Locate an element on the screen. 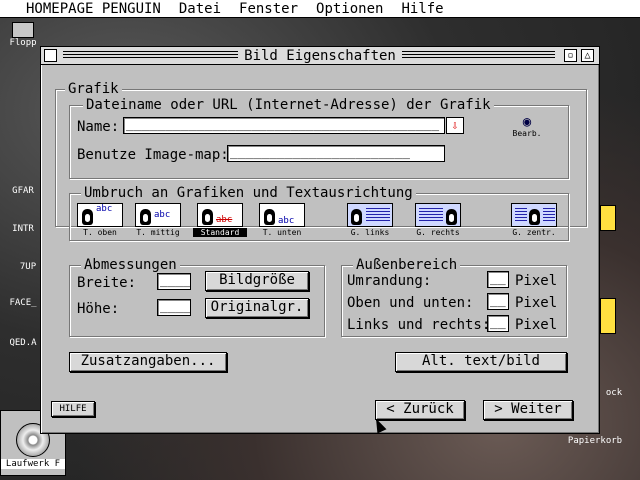 The width and height of the screenshot is (640, 480). alt-text-bild-button: Alt. text/bild is located at coordinates (481, 362).